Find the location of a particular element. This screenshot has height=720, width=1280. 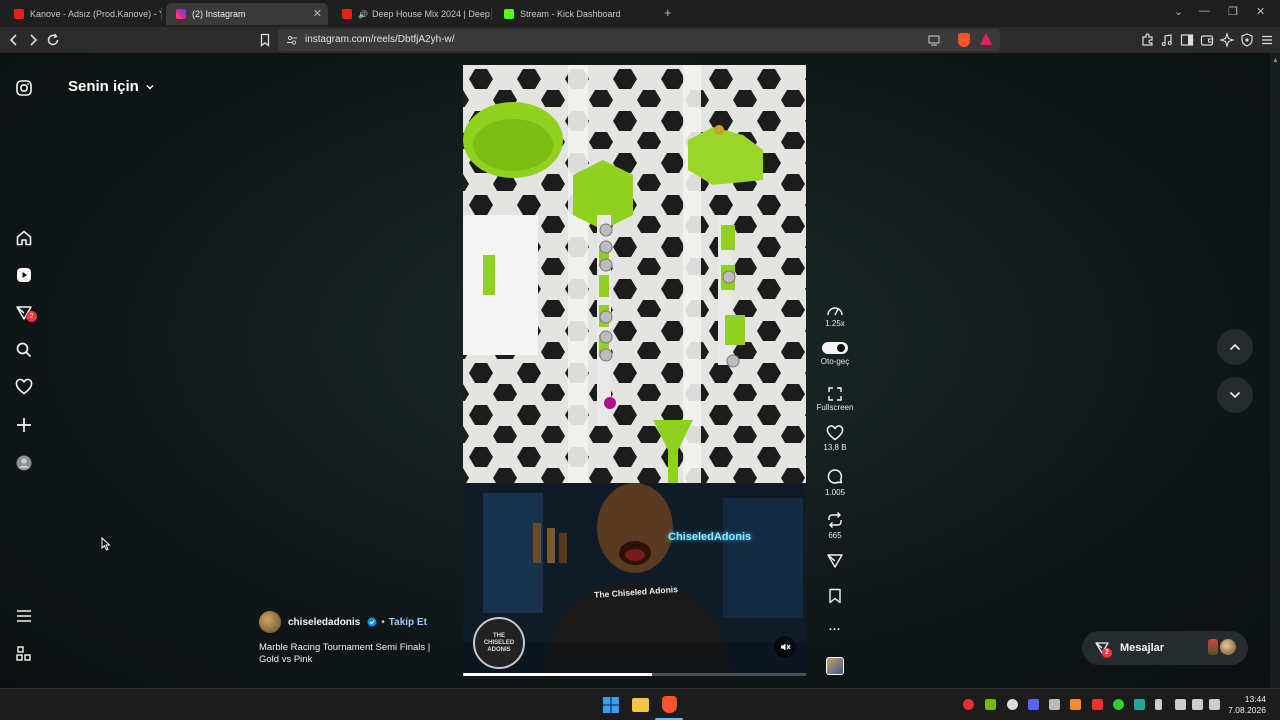

new-tab-button: + is located at coordinates (668, 12).